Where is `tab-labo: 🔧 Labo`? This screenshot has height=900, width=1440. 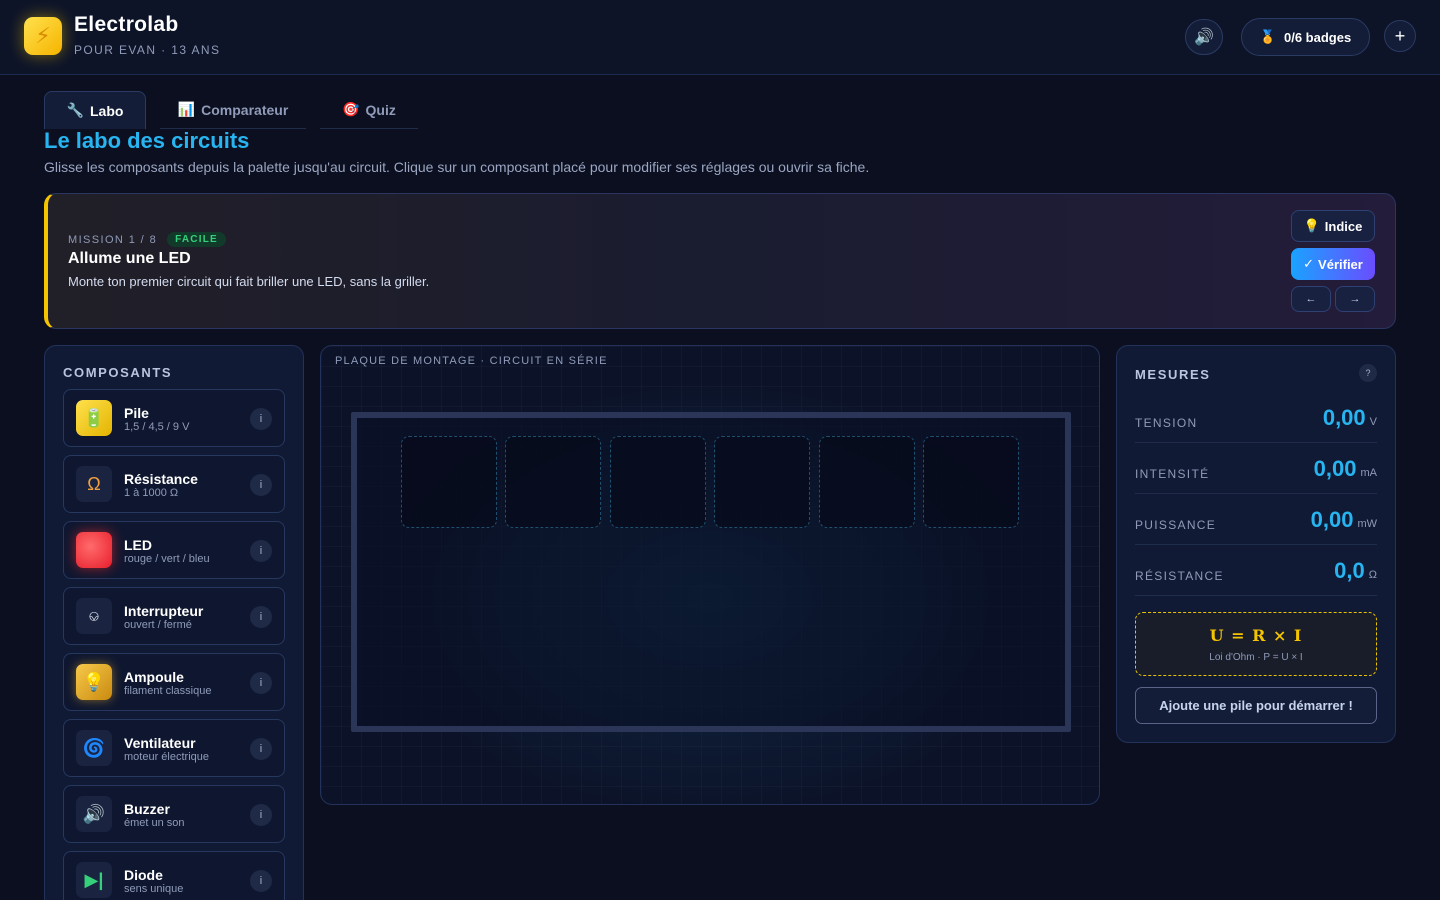
tab-labo: 🔧 Labo is located at coordinates (95, 110).